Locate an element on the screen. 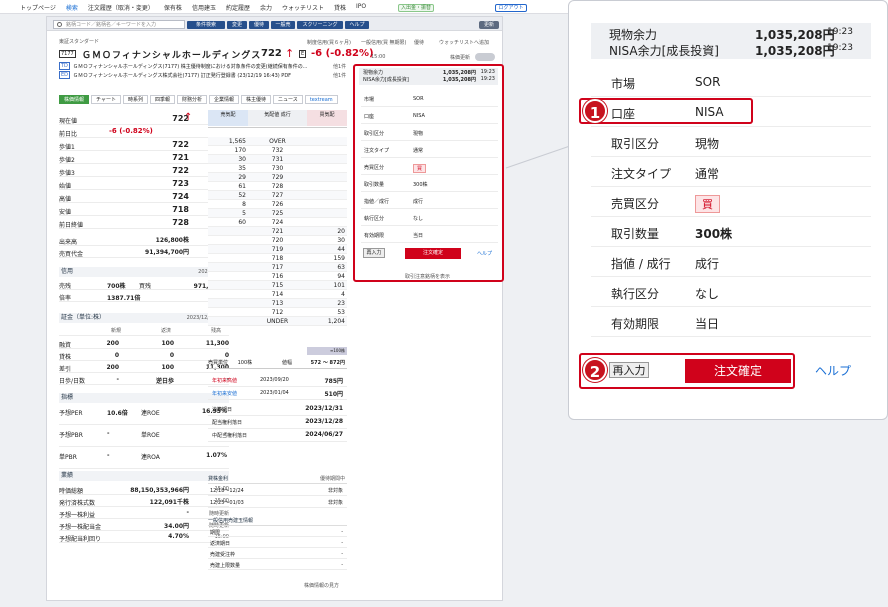 Image resolution: width=888 pixels, height=607 pixels. bid-price: 716 is located at coordinates (277, 276).